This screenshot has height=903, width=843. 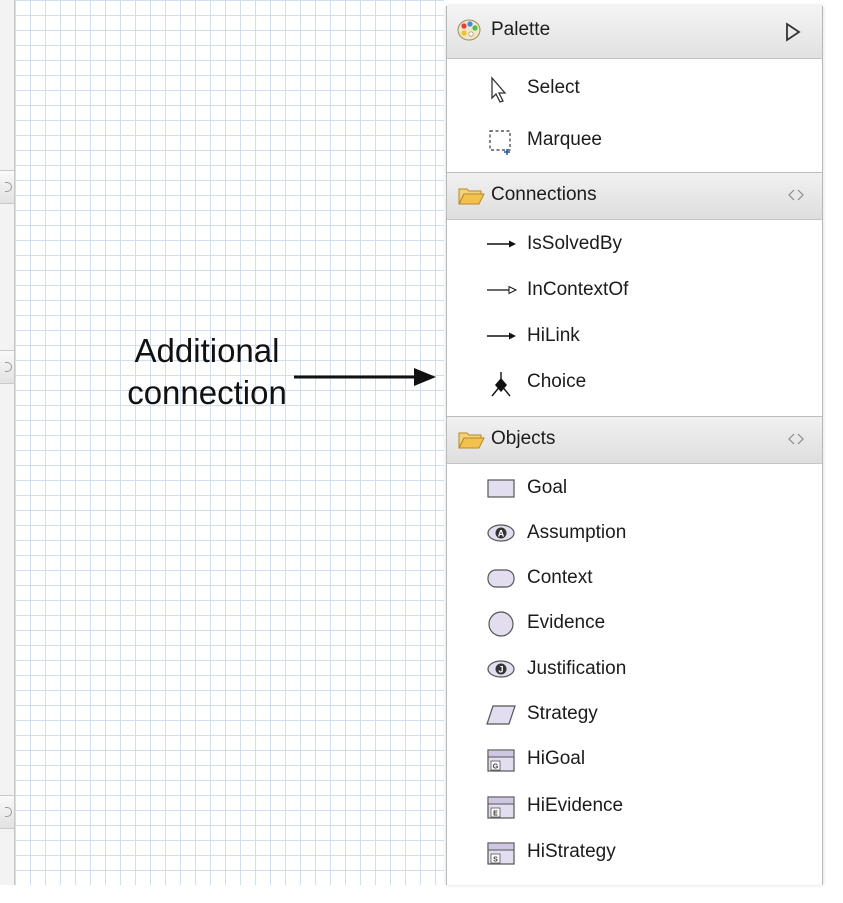 What do you see at coordinates (634, 292) in the screenshot?
I see `palette-item-incontextof: InContextOf` at bounding box center [634, 292].